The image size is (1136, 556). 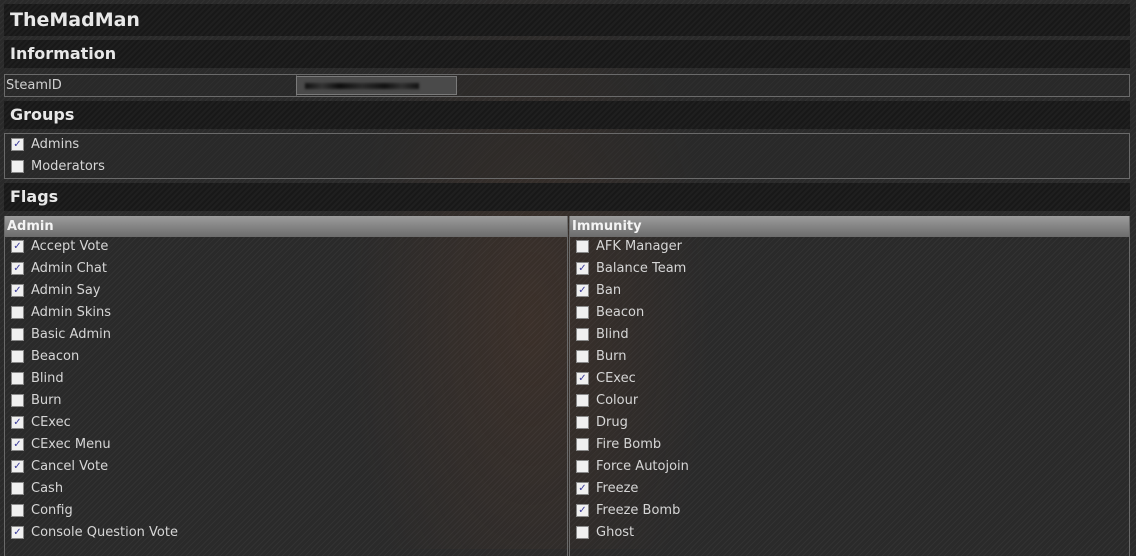 What do you see at coordinates (104, 532) in the screenshot?
I see `admin-flag-label: Console Question Vote` at bounding box center [104, 532].